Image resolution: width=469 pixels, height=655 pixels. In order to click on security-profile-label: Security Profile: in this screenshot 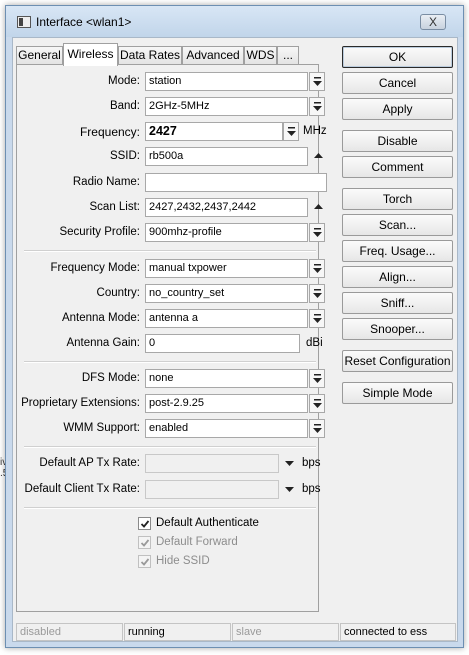, I will do `click(99, 232)`.